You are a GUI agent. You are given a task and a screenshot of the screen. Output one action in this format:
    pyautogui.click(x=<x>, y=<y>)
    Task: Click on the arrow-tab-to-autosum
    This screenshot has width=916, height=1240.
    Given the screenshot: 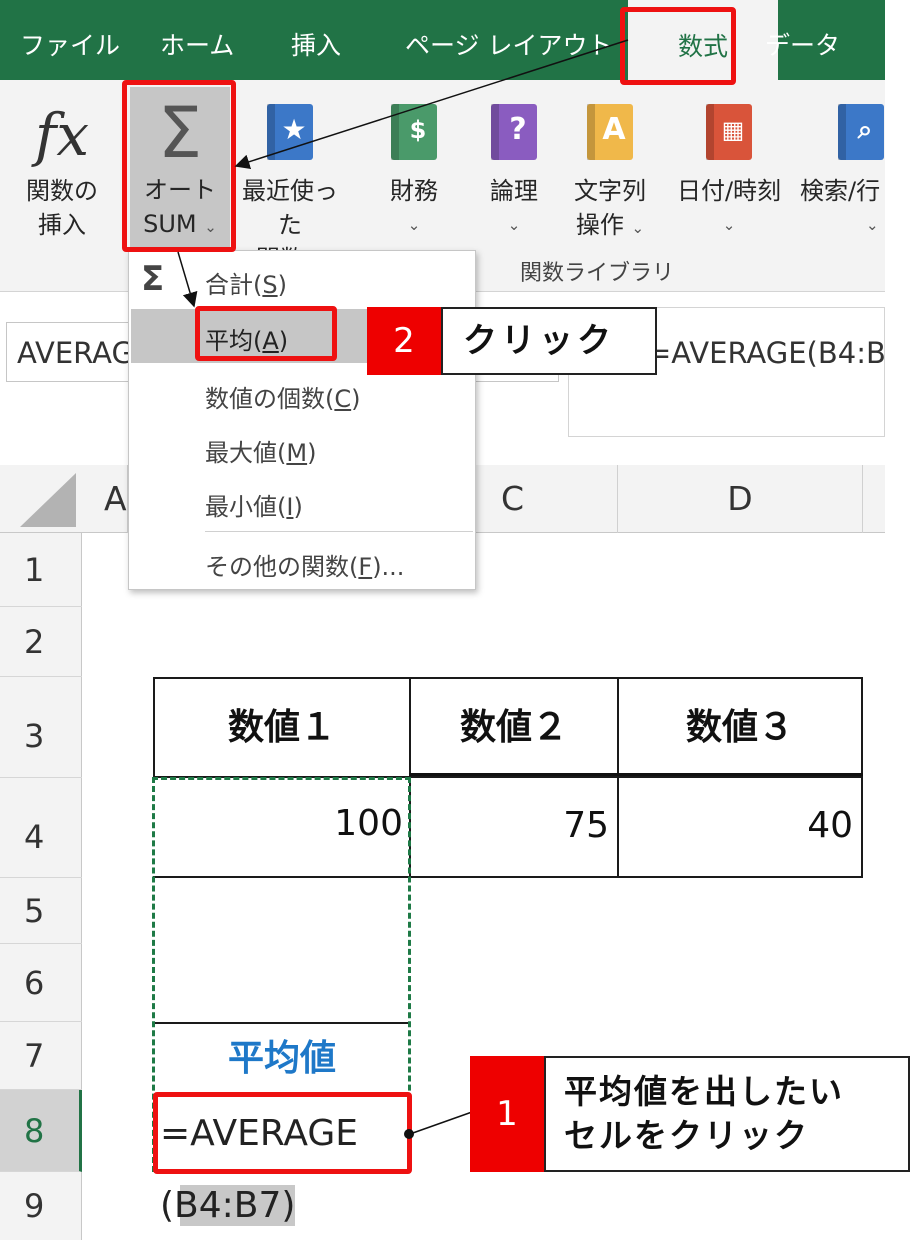 What is the action you would take?
    pyautogui.click(x=431, y=104)
    